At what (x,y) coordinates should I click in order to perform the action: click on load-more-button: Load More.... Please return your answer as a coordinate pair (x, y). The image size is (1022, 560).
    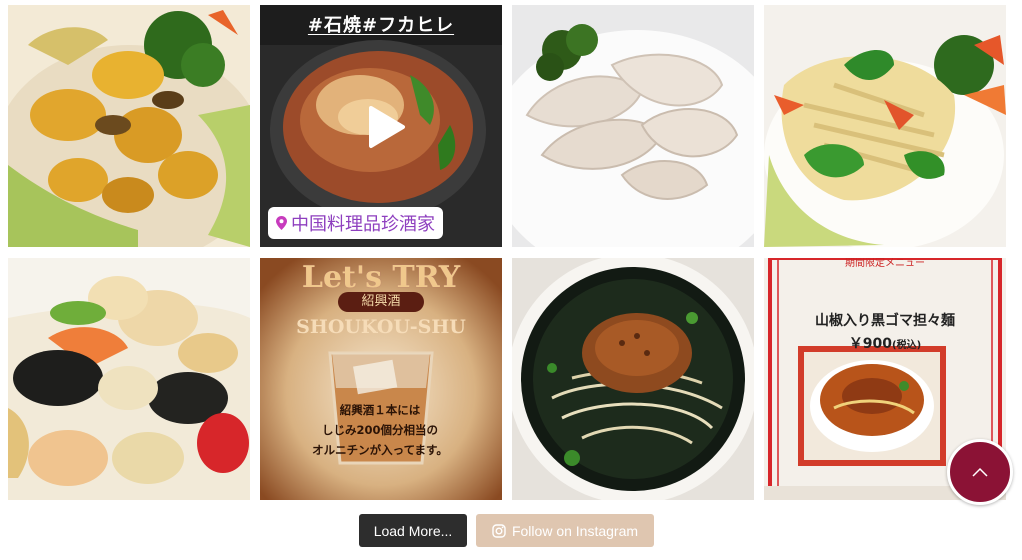
    Looking at the image, I should click on (413, 530).